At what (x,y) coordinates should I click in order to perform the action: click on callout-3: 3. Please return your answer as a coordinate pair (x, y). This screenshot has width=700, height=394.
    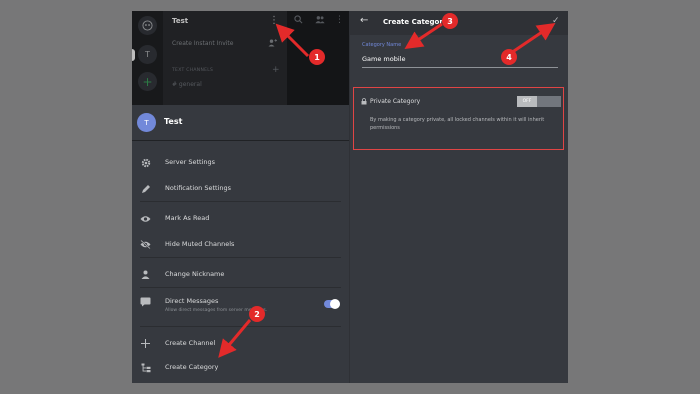
    Looking at the image, I should click on (450, 21).